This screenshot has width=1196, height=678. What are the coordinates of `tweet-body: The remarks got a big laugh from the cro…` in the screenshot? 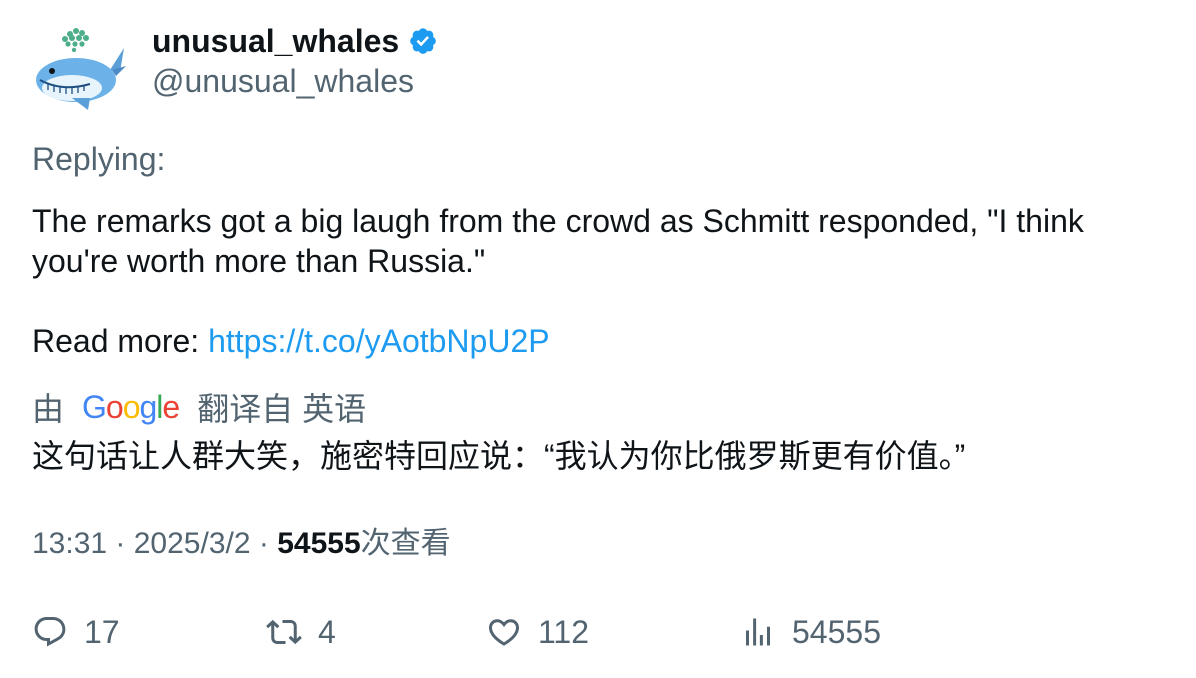 It's located at (558, 241).